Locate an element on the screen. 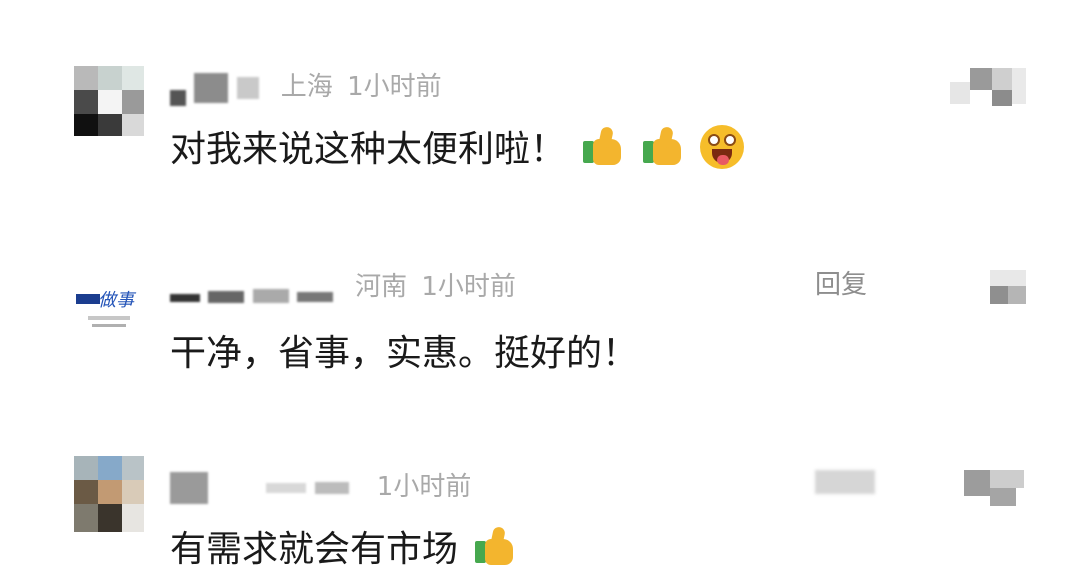 The height and width of the screenshot is (588, 1076). reply-button is located at coordinates (845, 485).